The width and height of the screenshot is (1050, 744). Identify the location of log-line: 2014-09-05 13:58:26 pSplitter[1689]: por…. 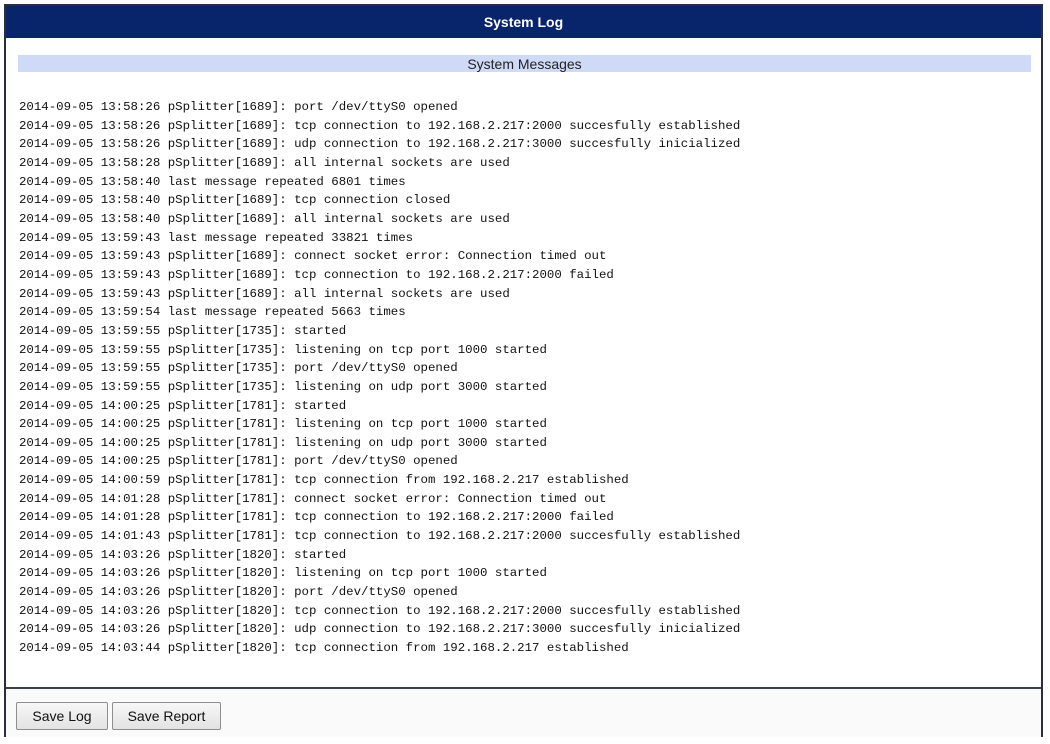
(238, 107).